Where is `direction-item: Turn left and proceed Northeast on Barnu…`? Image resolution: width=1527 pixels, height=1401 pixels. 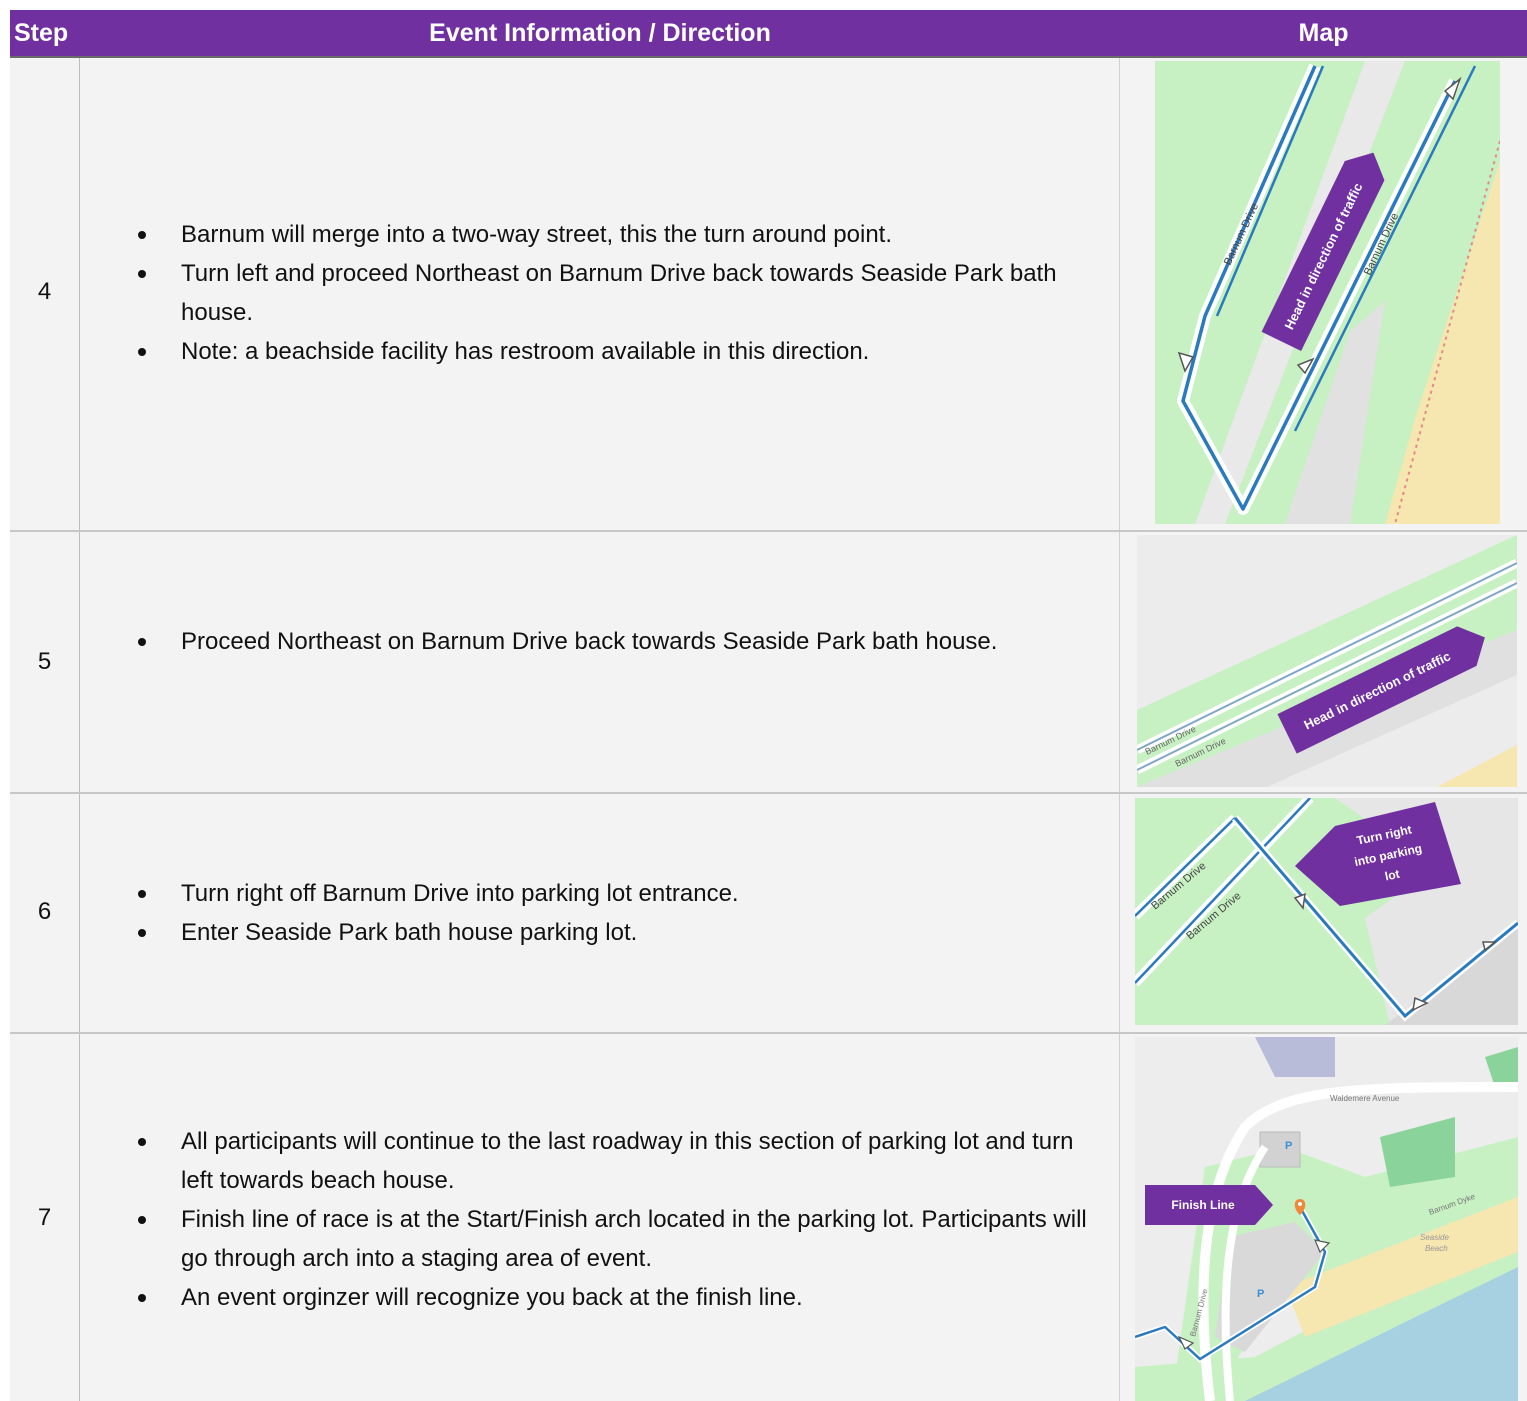
direction-item: Turn left and proceed Northeast on Barnu… is located at coordinates (610, 293).